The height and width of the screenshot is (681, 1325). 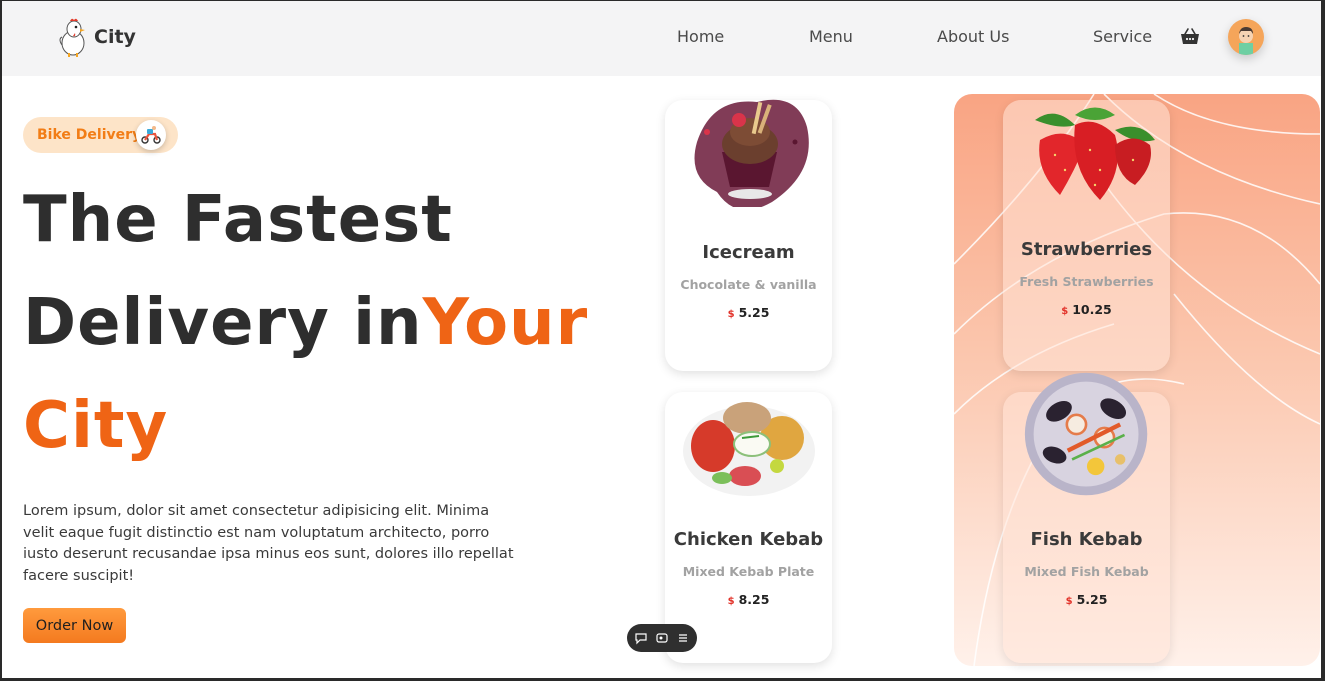 I want to click on card-price: $8.25, so click(x=748, y=599).